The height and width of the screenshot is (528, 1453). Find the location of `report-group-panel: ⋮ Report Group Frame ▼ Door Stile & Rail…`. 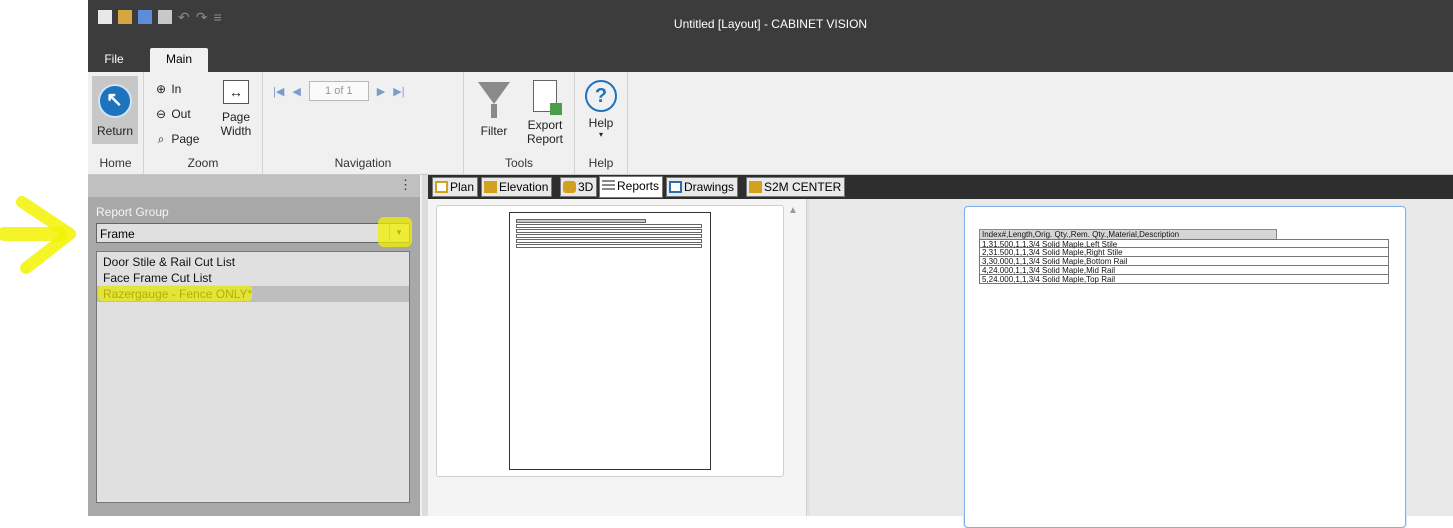

report-group-panel: ⋮ Report Group Frame ▼ Door Stile & Rail… is located at coordinates (254, 345).